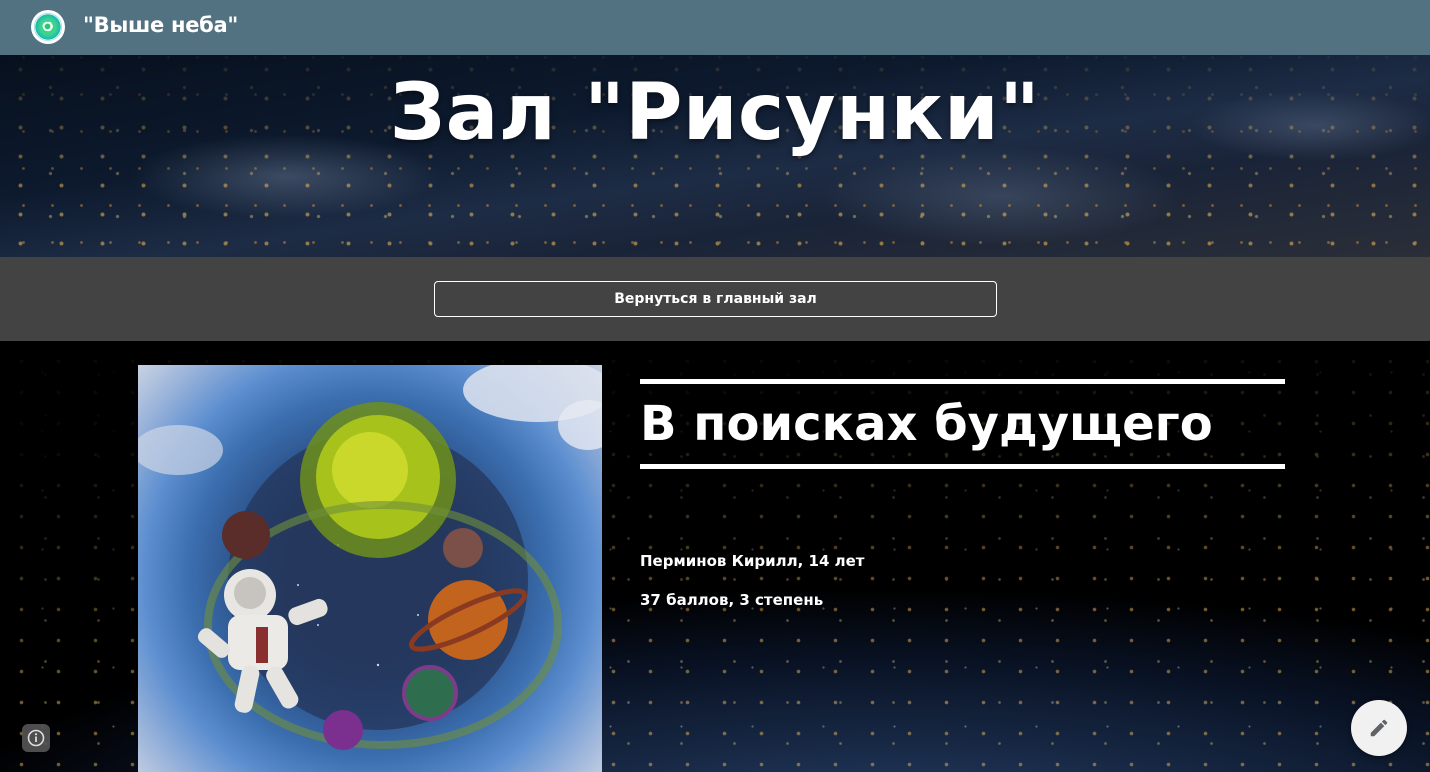  What do you see at coordinates (962, 466) in the screenshot?
I see `bottom-divider` at bounding box center [962, 466].